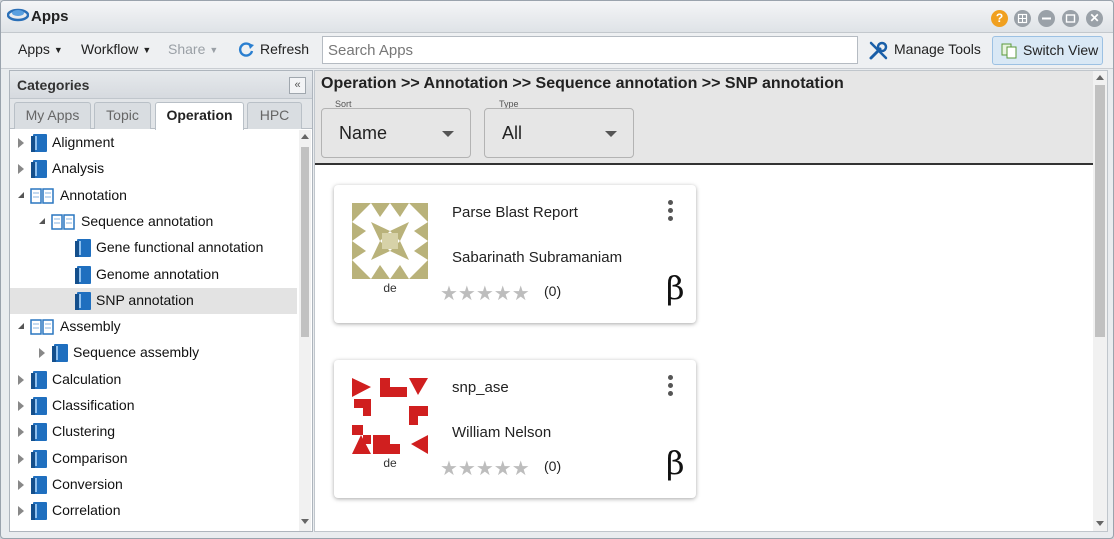 This screenshot has height=539, width=1114. I want to click on sort-value: Name, so click(363, 133).